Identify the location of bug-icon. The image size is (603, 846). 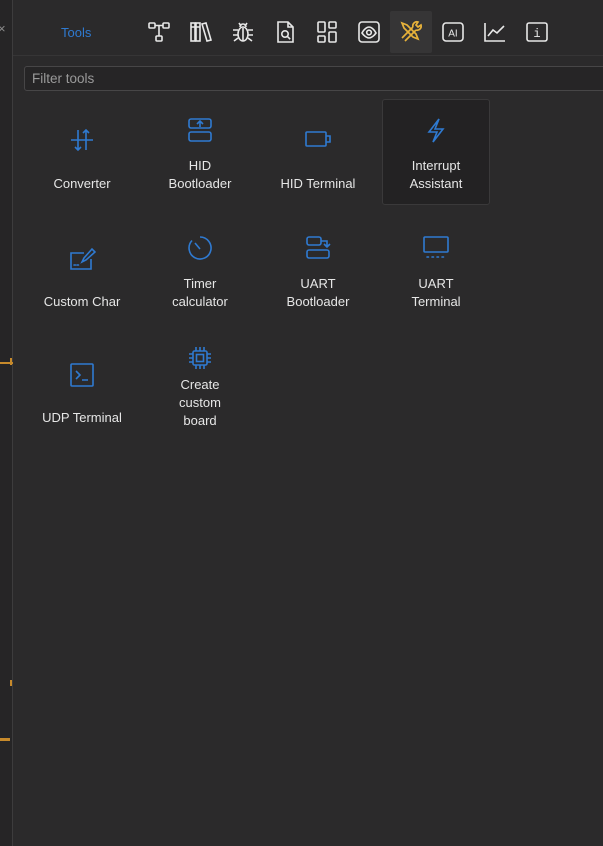
(243, 32).